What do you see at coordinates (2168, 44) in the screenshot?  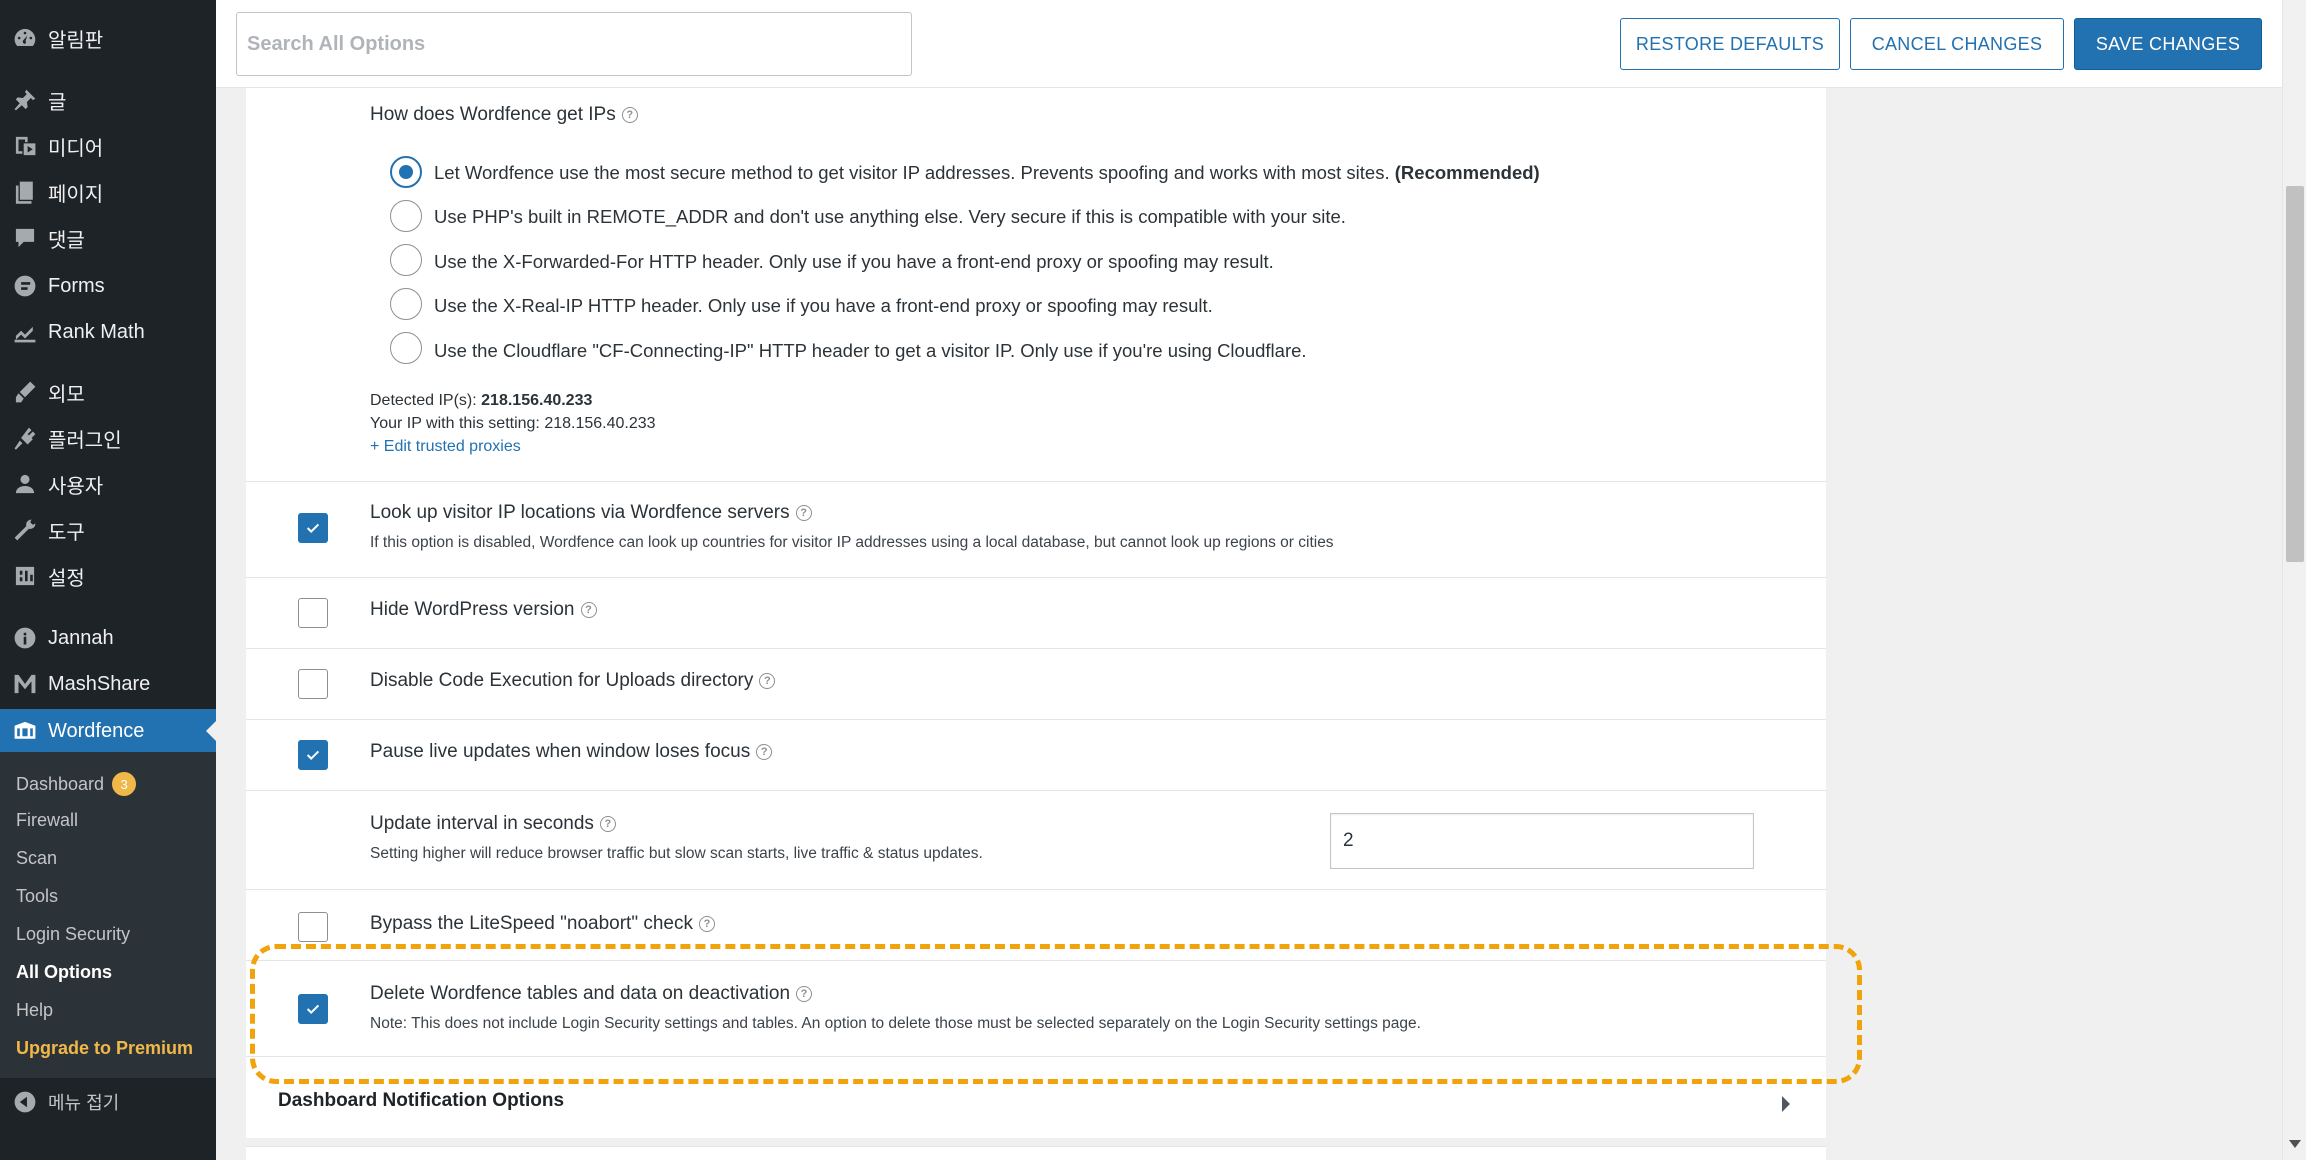 I see `save-changes-button: SAVE CHANGES` at bounding box center [2168, 44].